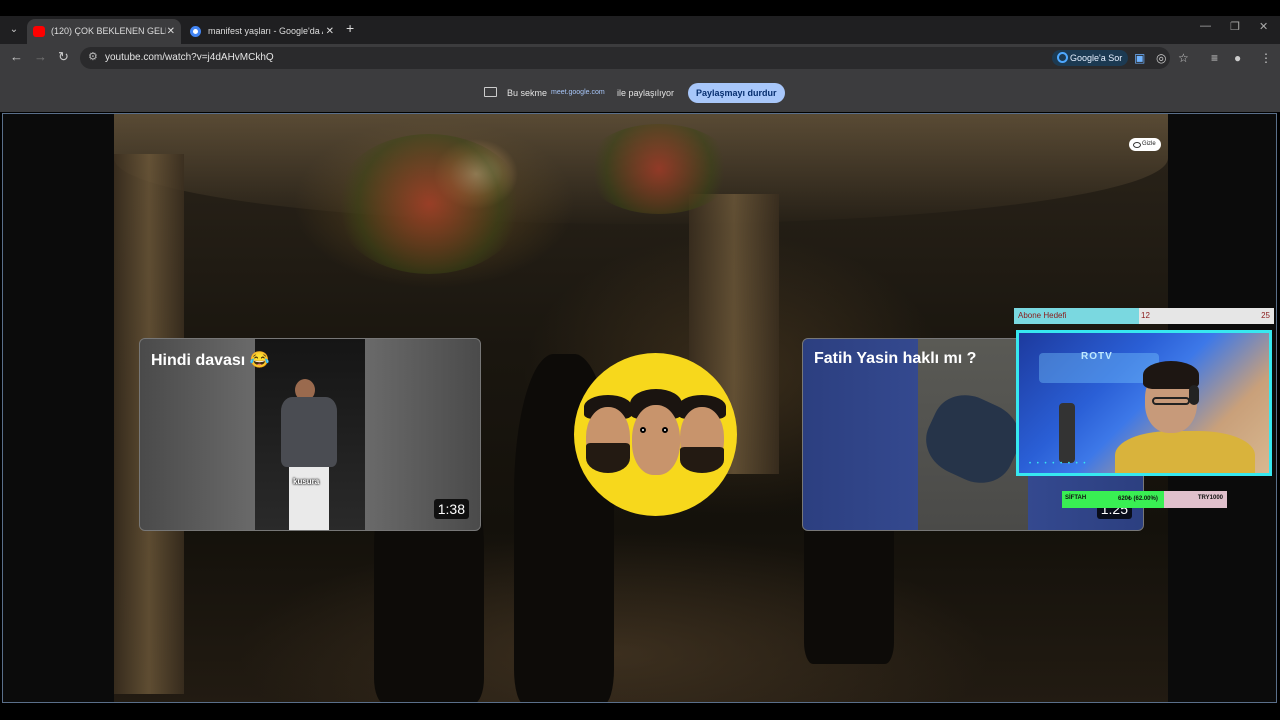 The width and height of the screenshot is (1280, 720). I want to click on card-duration: 1:38, so click(451, 509).